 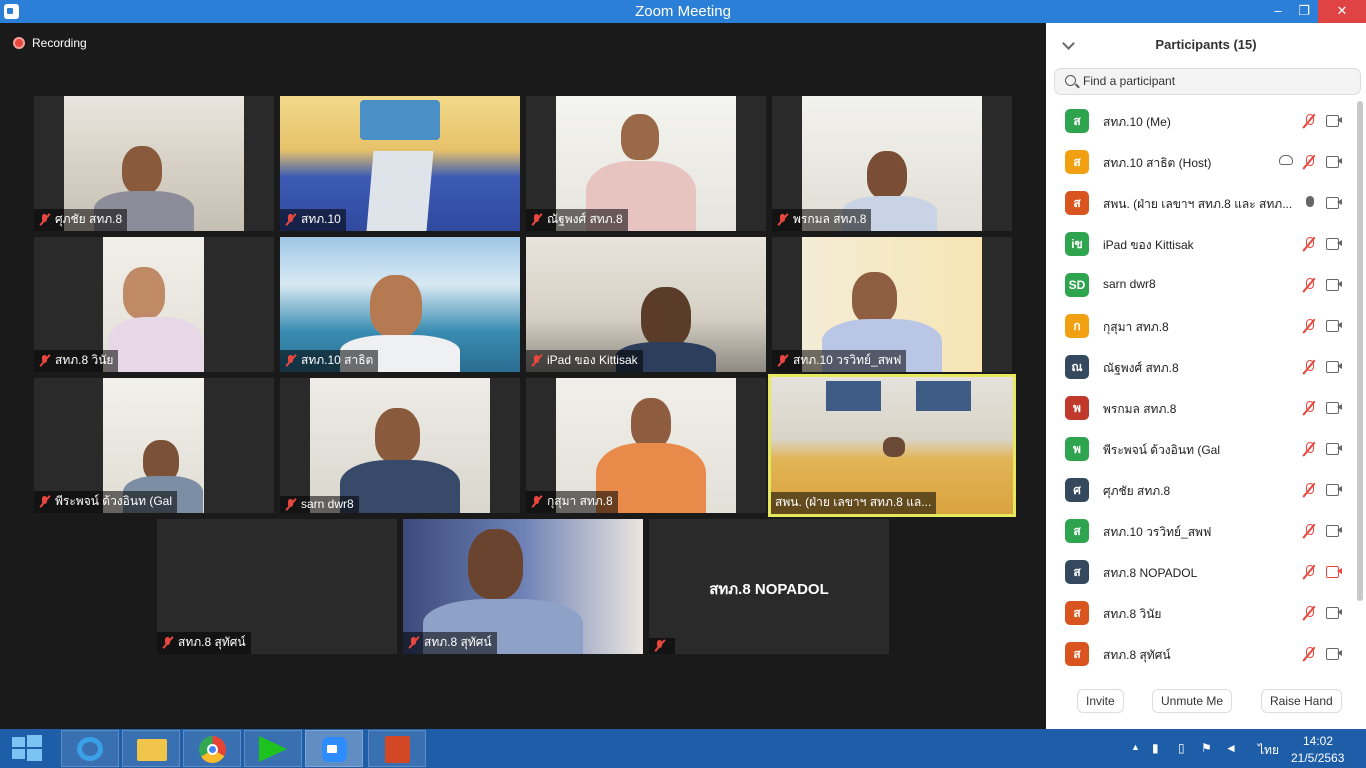 I want to click on raise-hand-button: Raise Hand, so click(x=1301, y=701).